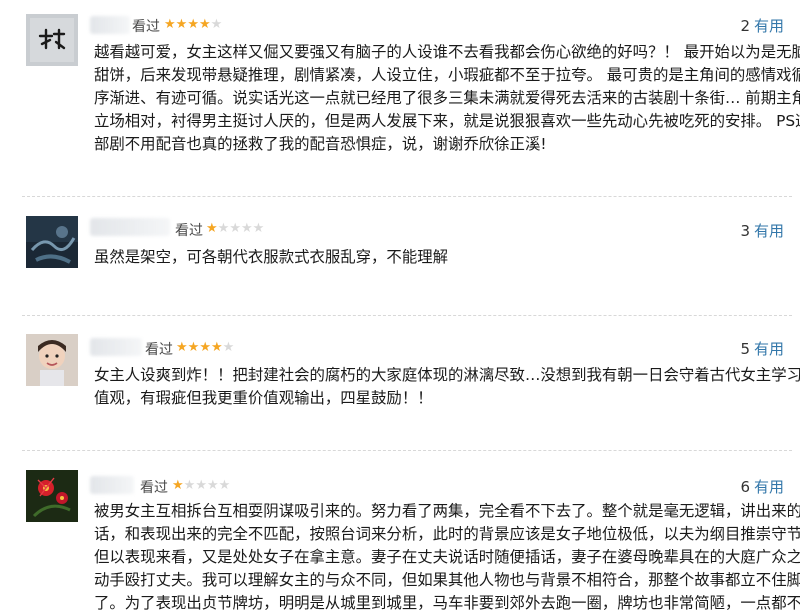 This screenshot has width=800, height=615. I want to click on avatar-dark-image, so click(52, 242).